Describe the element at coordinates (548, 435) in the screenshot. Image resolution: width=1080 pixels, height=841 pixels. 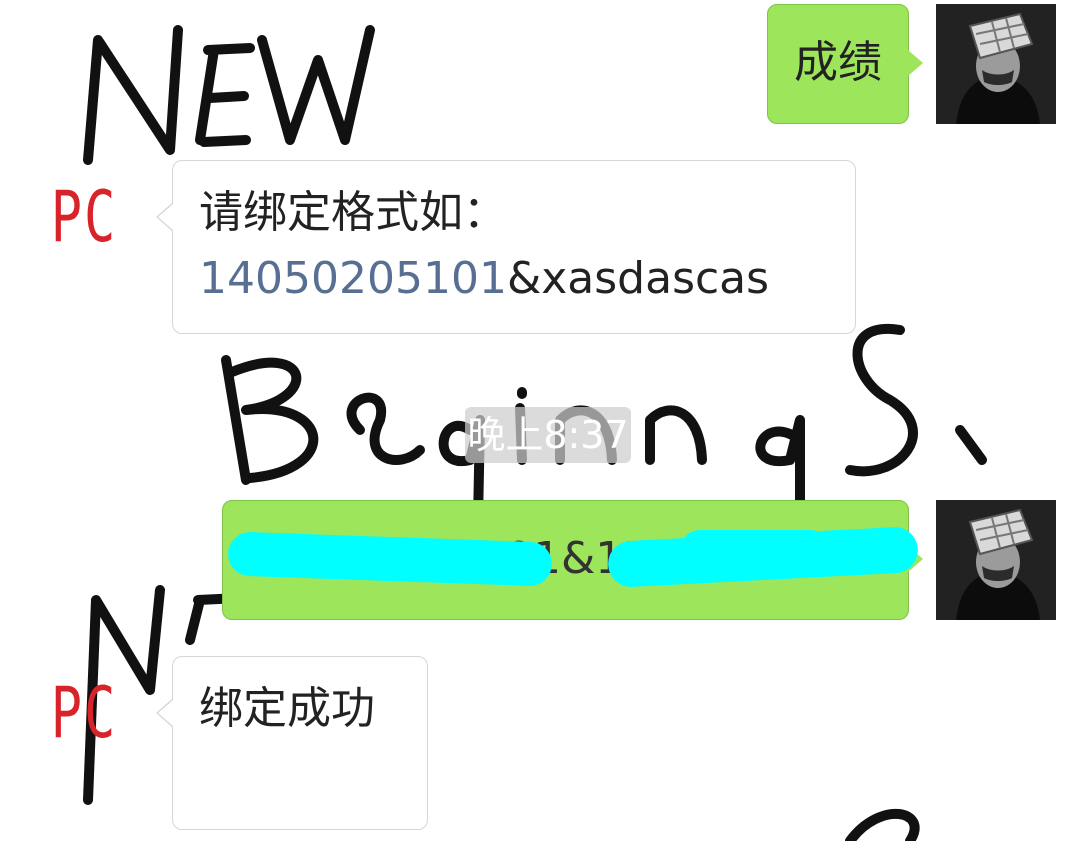
I see `timestamp-badge: 晚上8:37` at that location.